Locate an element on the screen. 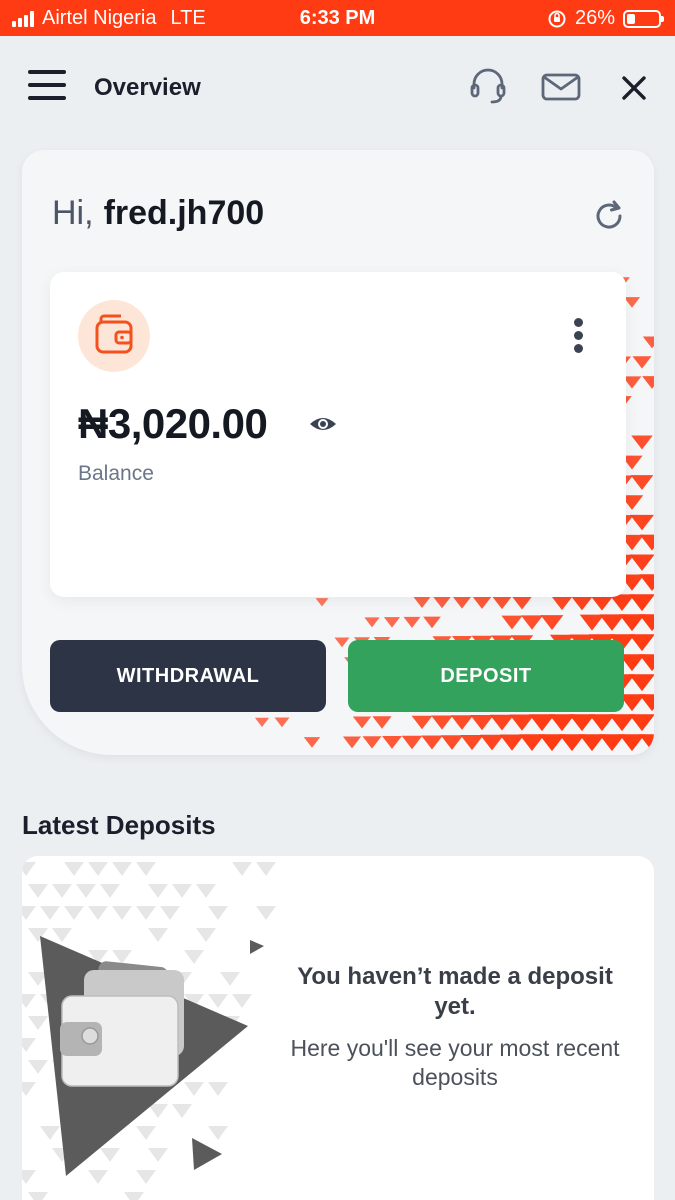  status-bar: Airtel Nigeria LTE 6:33 PM 26% is located at coordinates (337, 18).